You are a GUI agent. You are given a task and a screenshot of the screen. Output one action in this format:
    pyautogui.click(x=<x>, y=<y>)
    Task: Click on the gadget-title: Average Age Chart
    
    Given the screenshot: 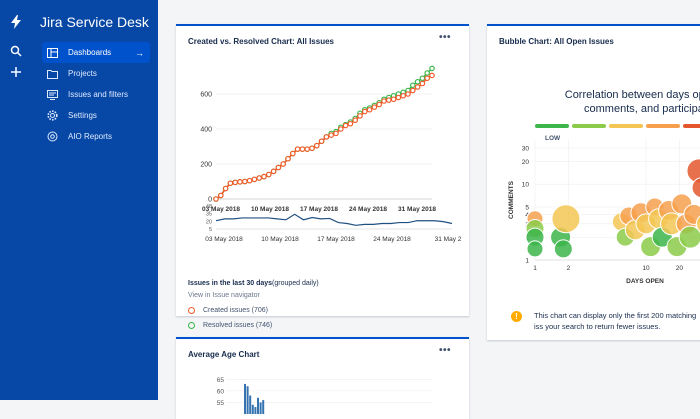 What is the action you would take?
    pyautogui.click(x=224, y=354)
    